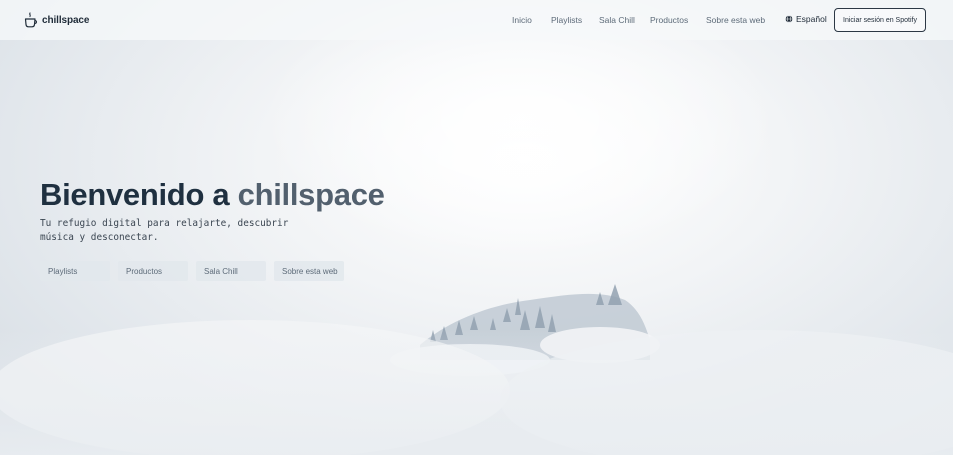 The image size is (953, 455). What do you see at coordinates (735, 20) in the screenshot?
I see `nav-item-sobre-esta-web: Sobre esta web` at bounding box center [735, 20].